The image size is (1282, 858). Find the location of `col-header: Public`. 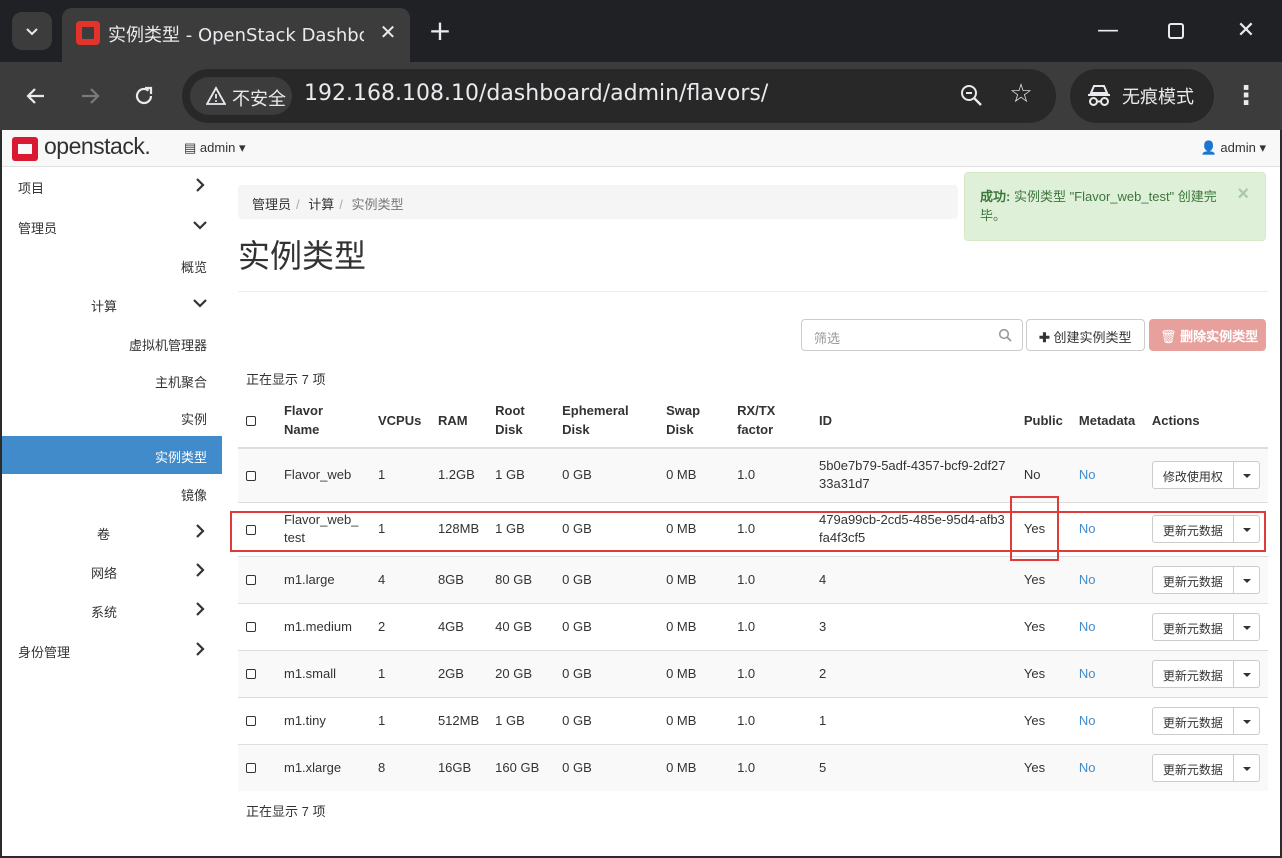

col-header: Public is located at coordinates (1043, 421).